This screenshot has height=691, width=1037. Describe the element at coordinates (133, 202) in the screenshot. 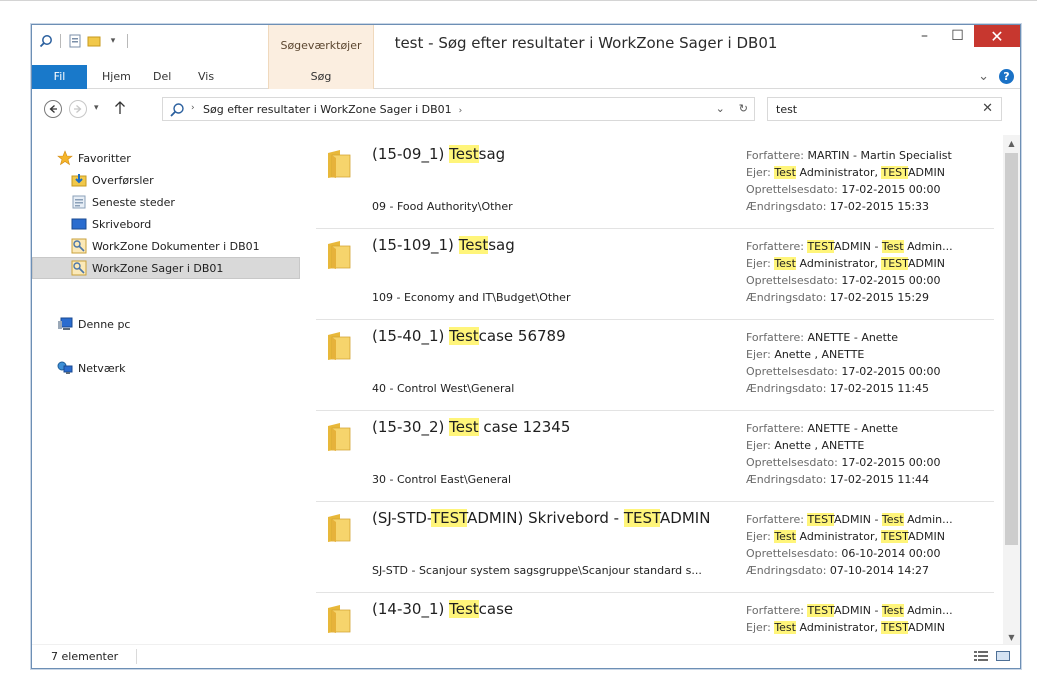

I see `nav-label: Seneste steder` at that location.